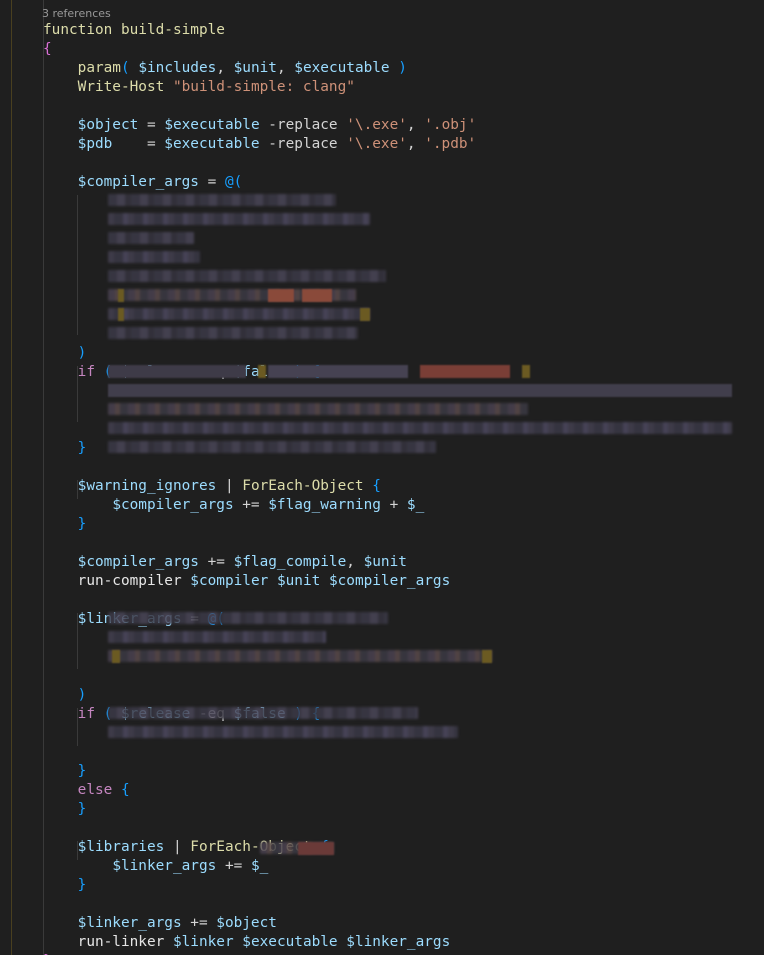  Describe the element at coordinates (376, 144) in the screenshot. I see `code-token: '\.exe'` at that location.